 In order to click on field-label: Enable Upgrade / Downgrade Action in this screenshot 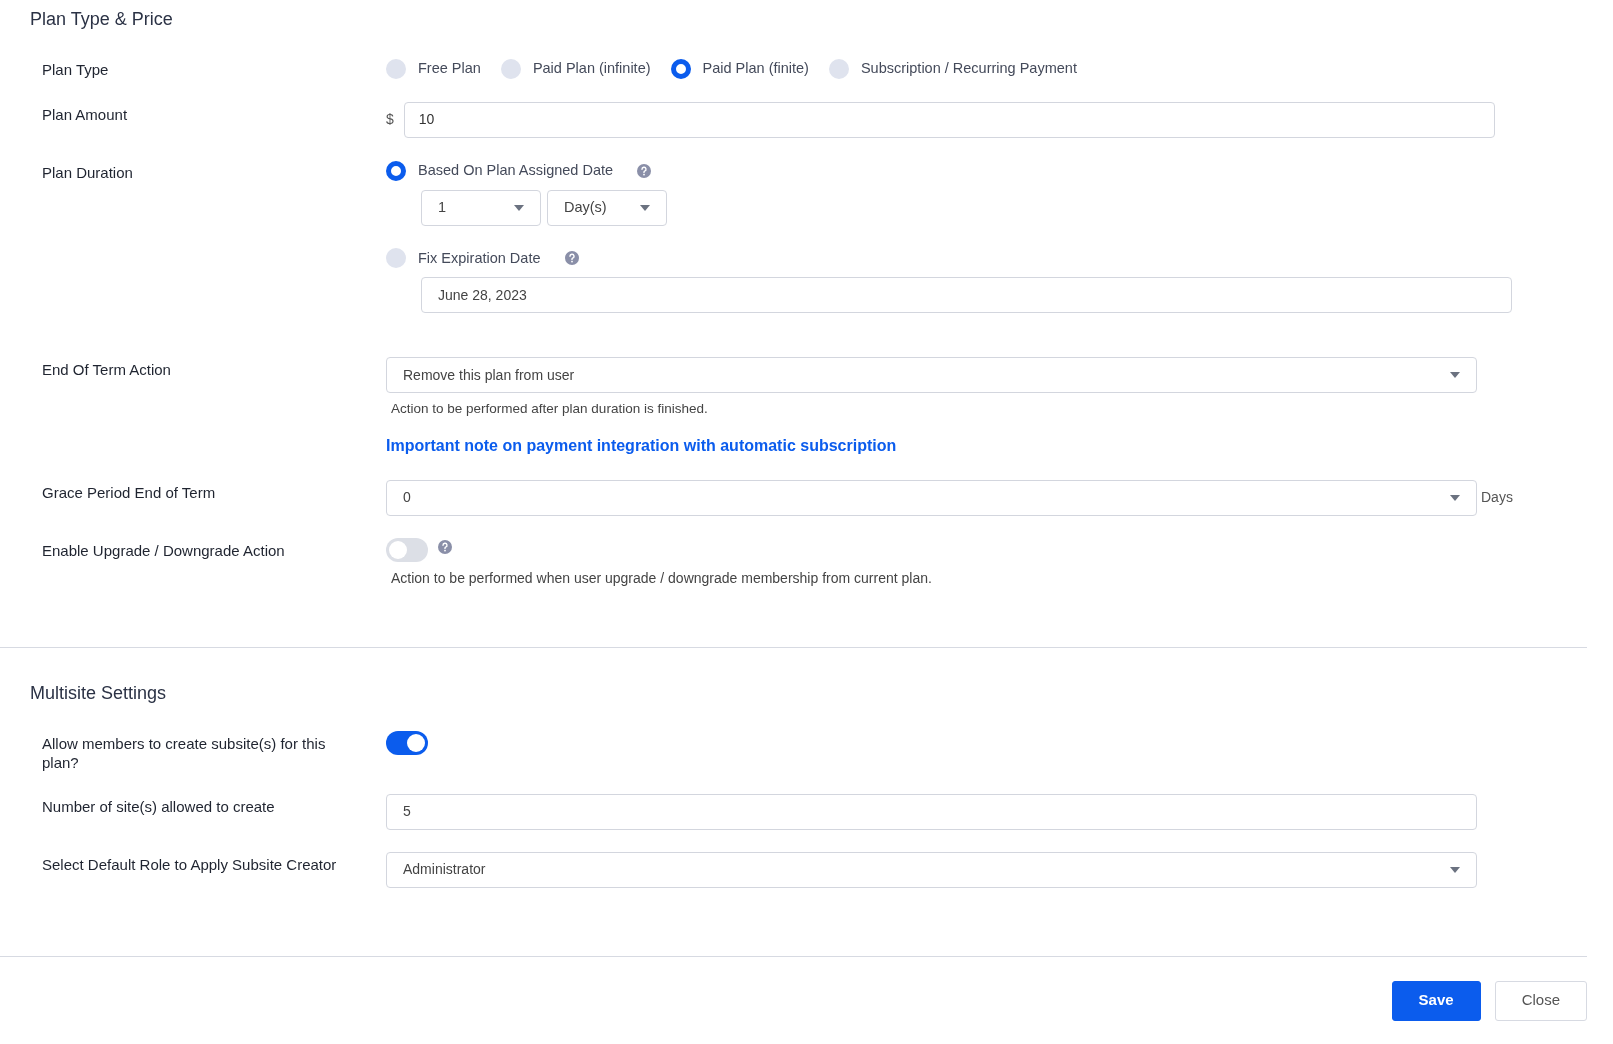, I will do `click(164, 550)`.